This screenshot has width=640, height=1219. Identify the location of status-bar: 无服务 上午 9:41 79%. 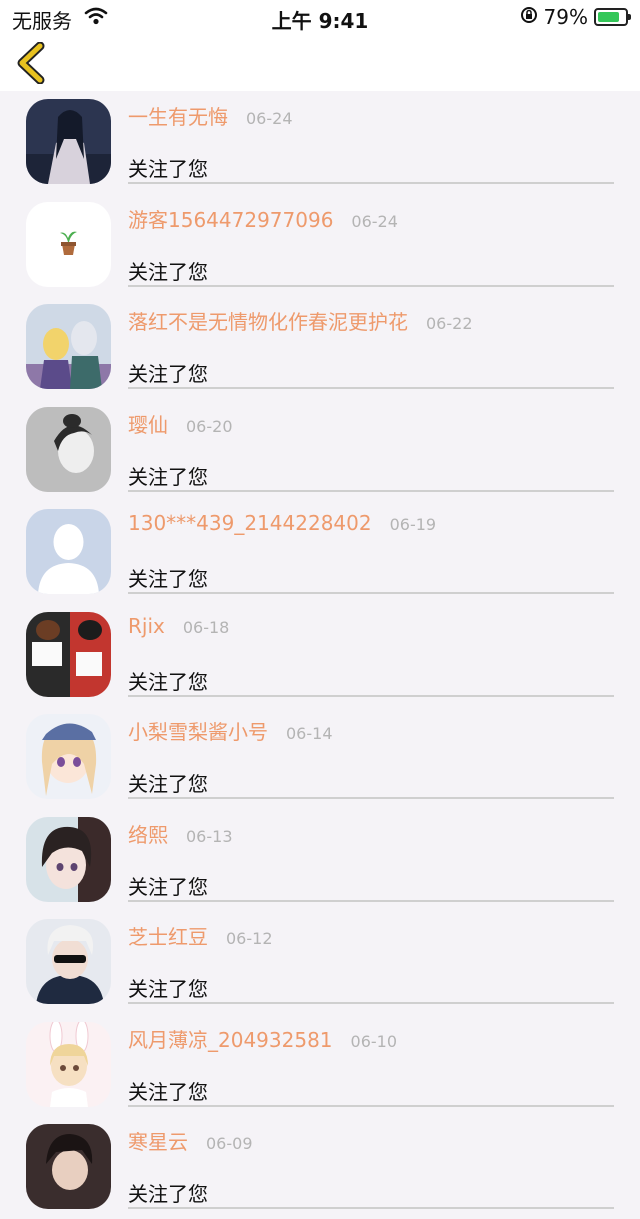
(320, 17).